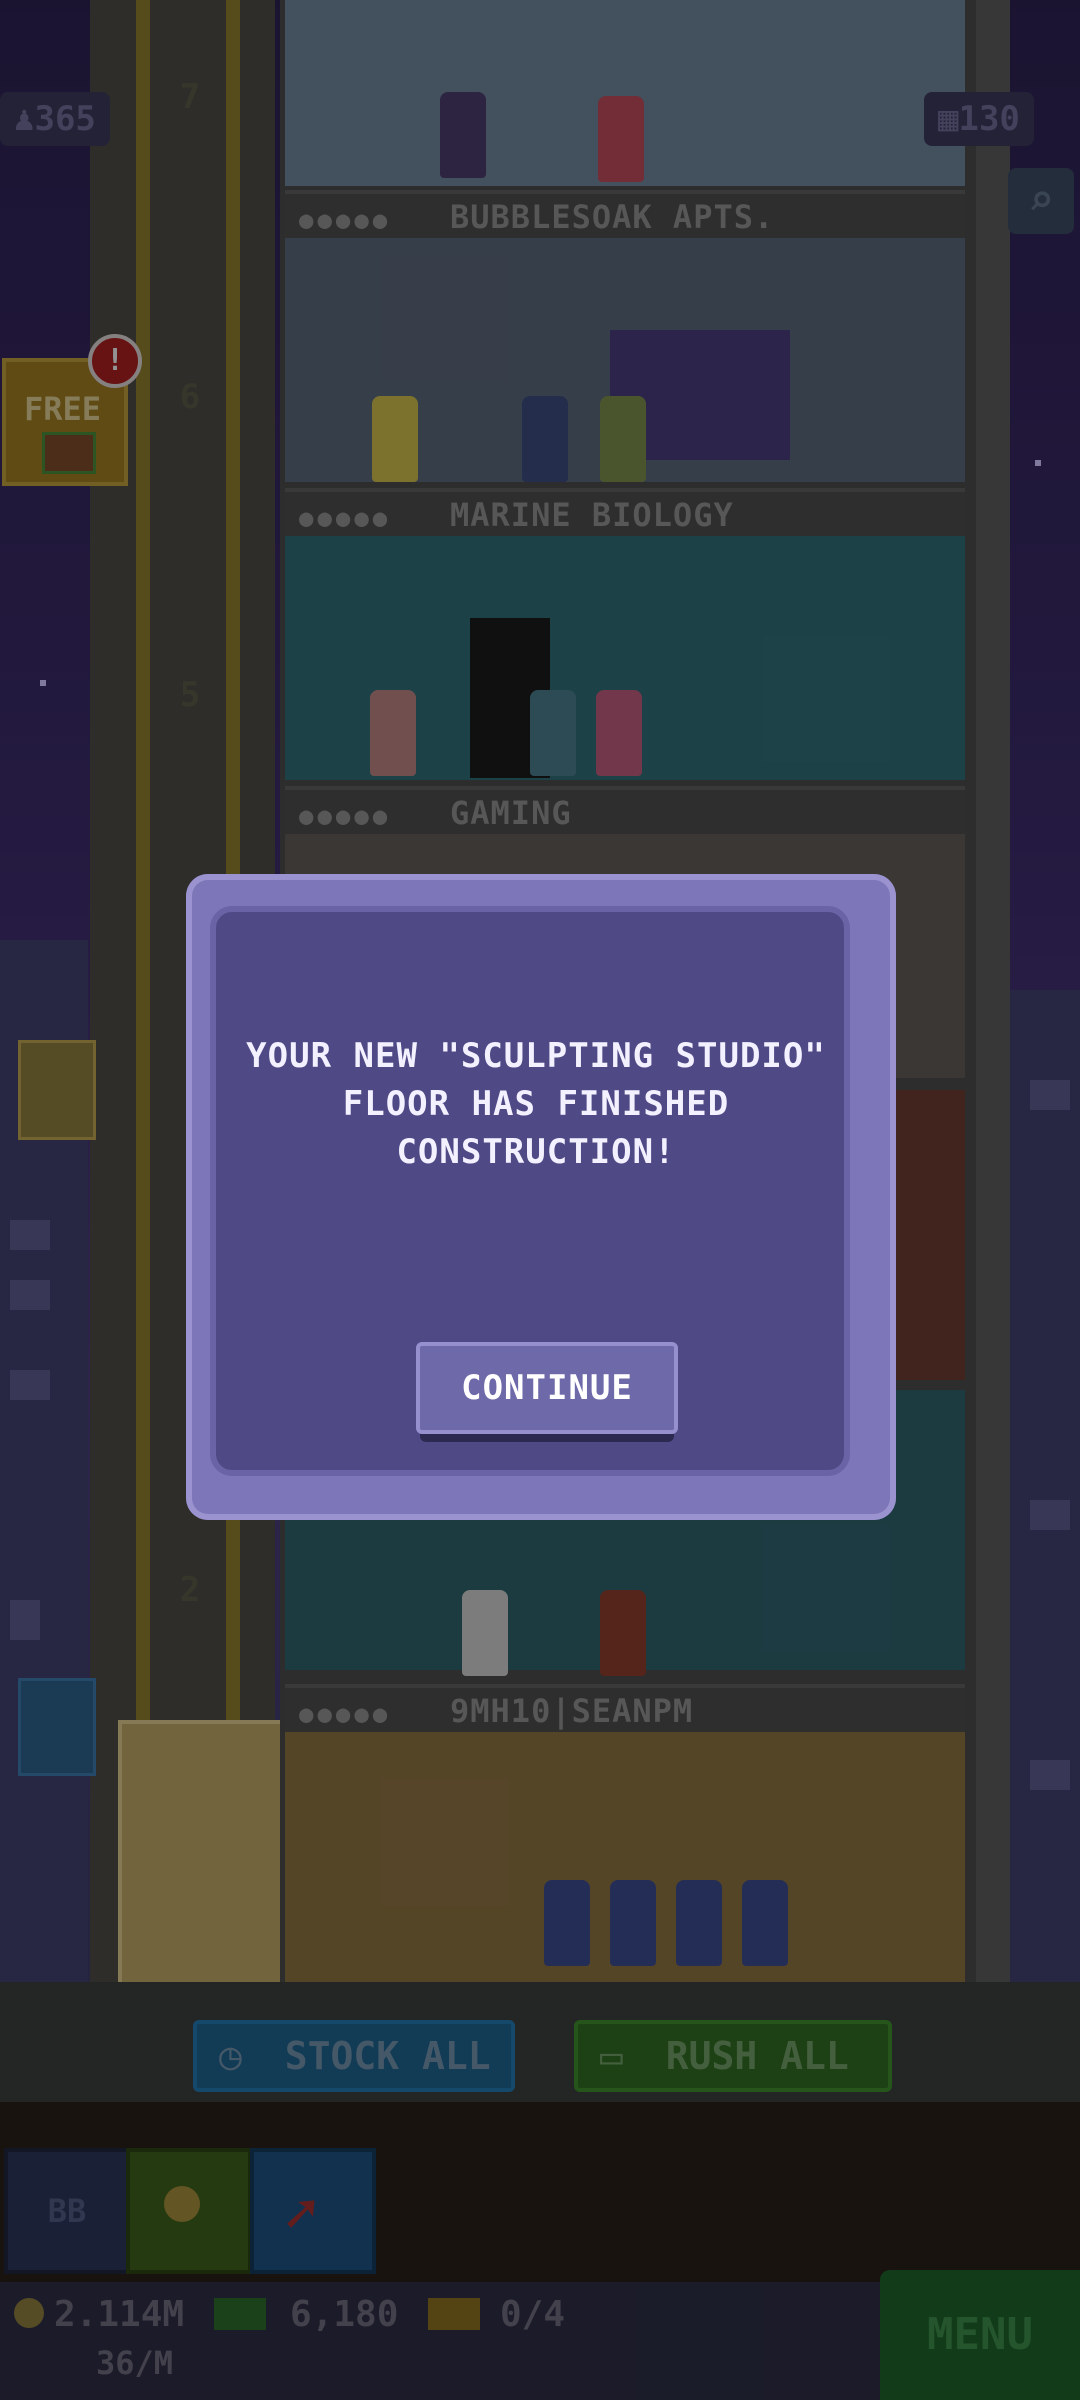 This screenshot has height=2400, width=1080. I want to click on continue-button: CONTINUE, so click(547, 1392).